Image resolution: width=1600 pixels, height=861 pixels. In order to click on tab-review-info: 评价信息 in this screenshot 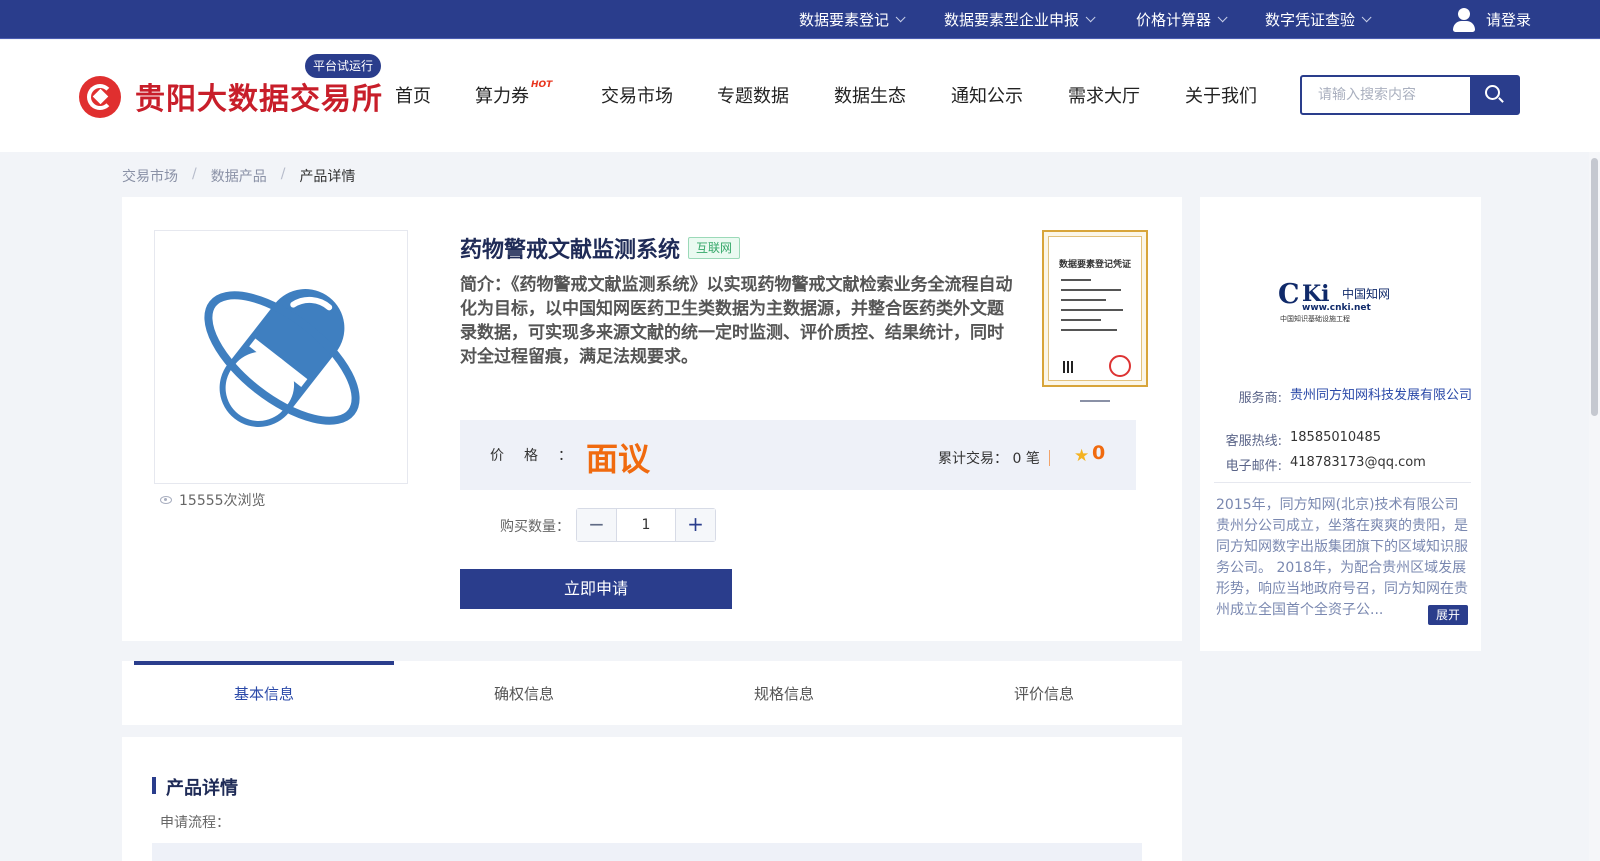, I will do `click(1044, 693)`.